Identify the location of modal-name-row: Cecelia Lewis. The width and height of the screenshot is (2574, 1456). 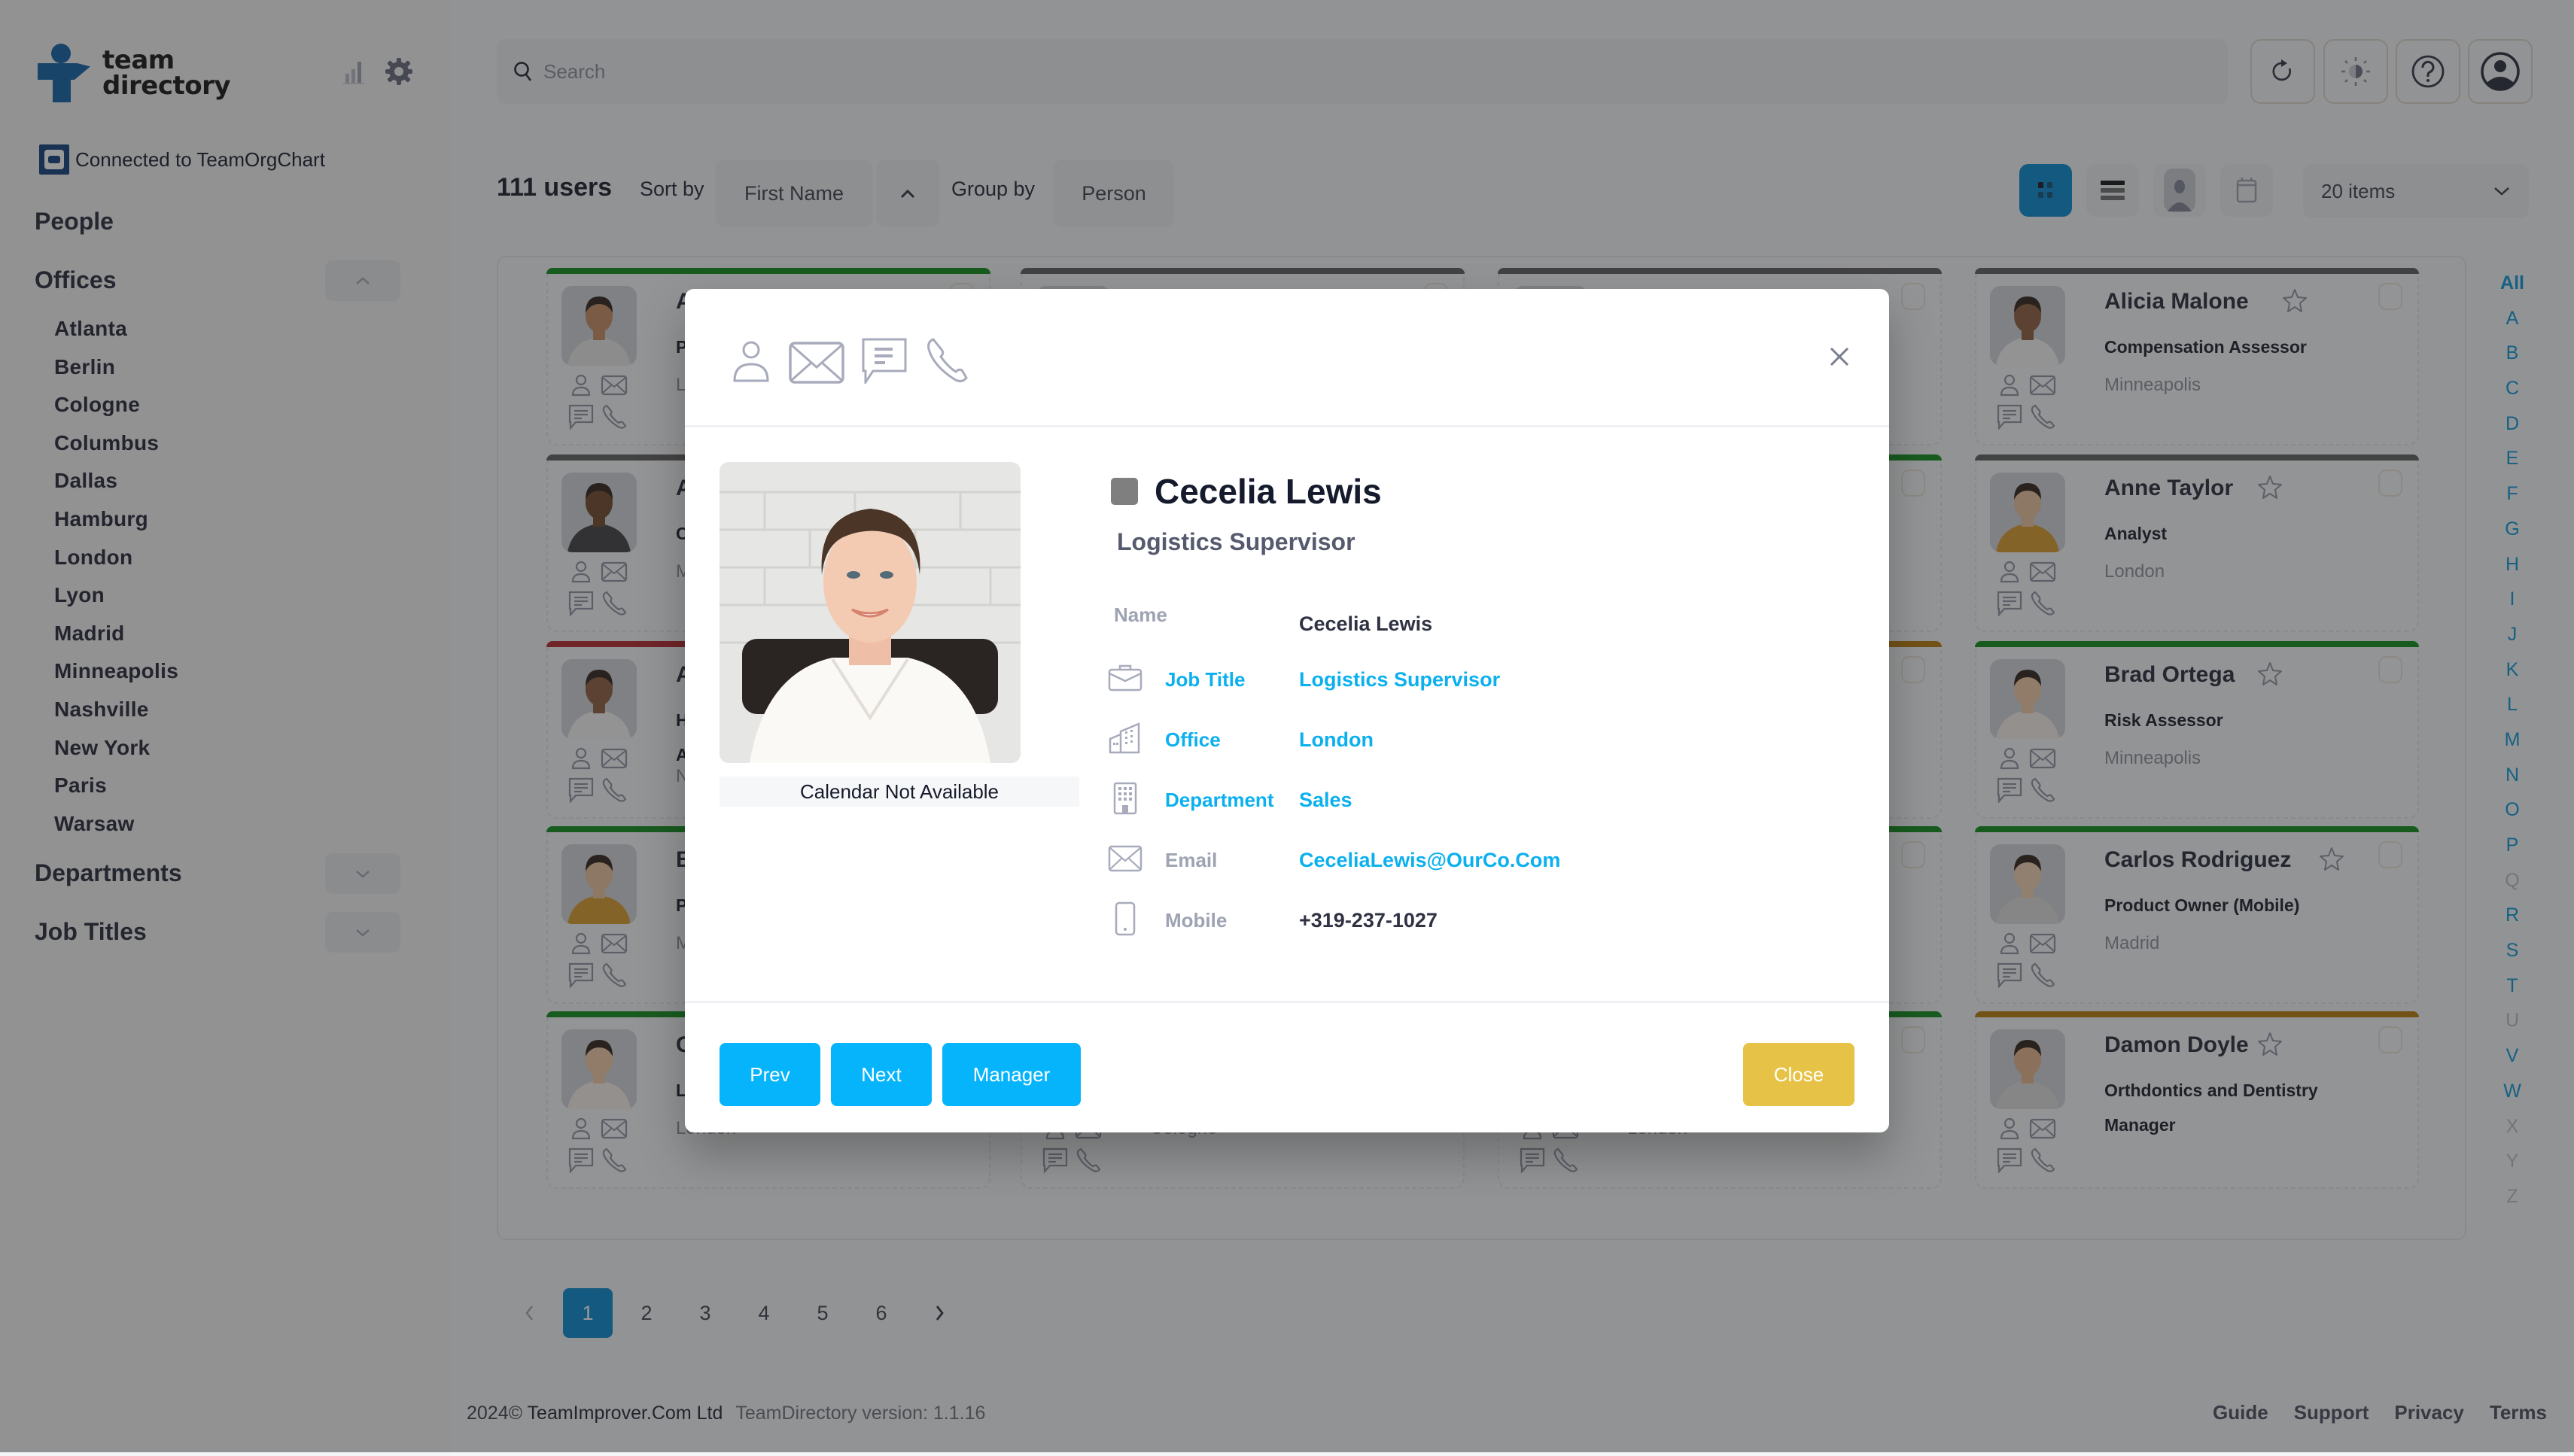
(1246, 491).